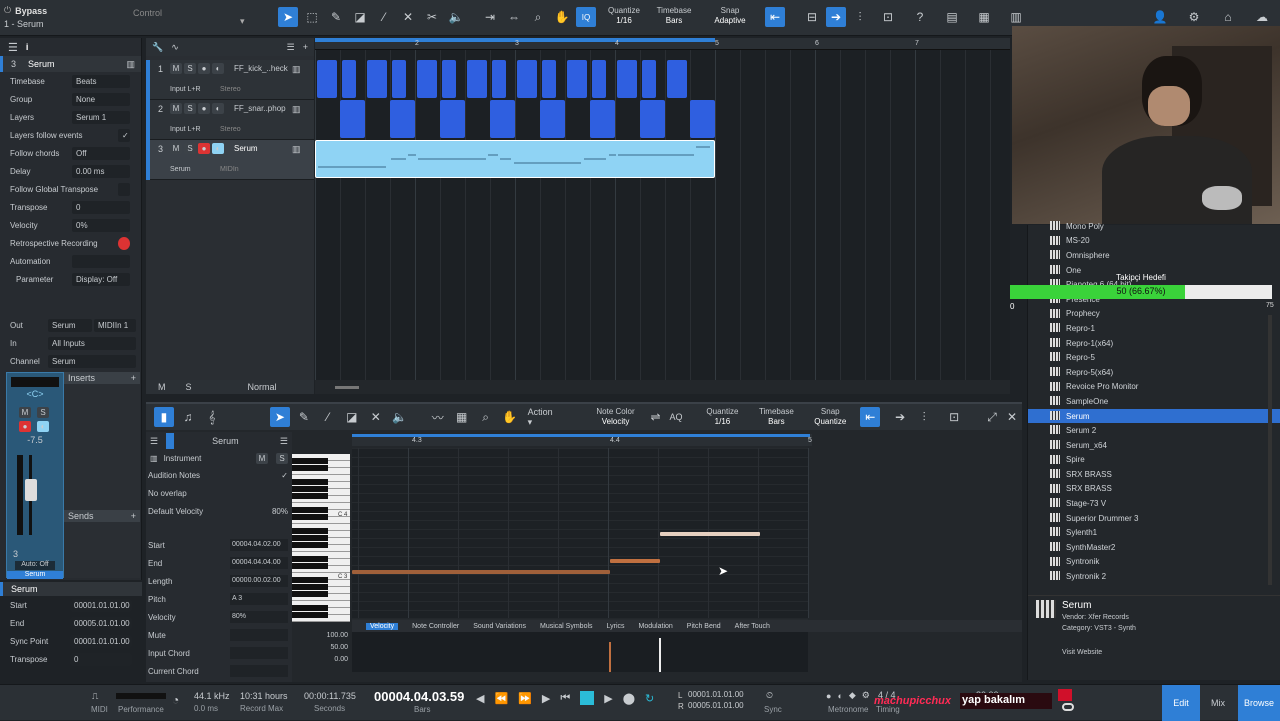 This screenshot has width=1280, height=721. I want to click on lane-tab: After Touch, so click(752, 626).